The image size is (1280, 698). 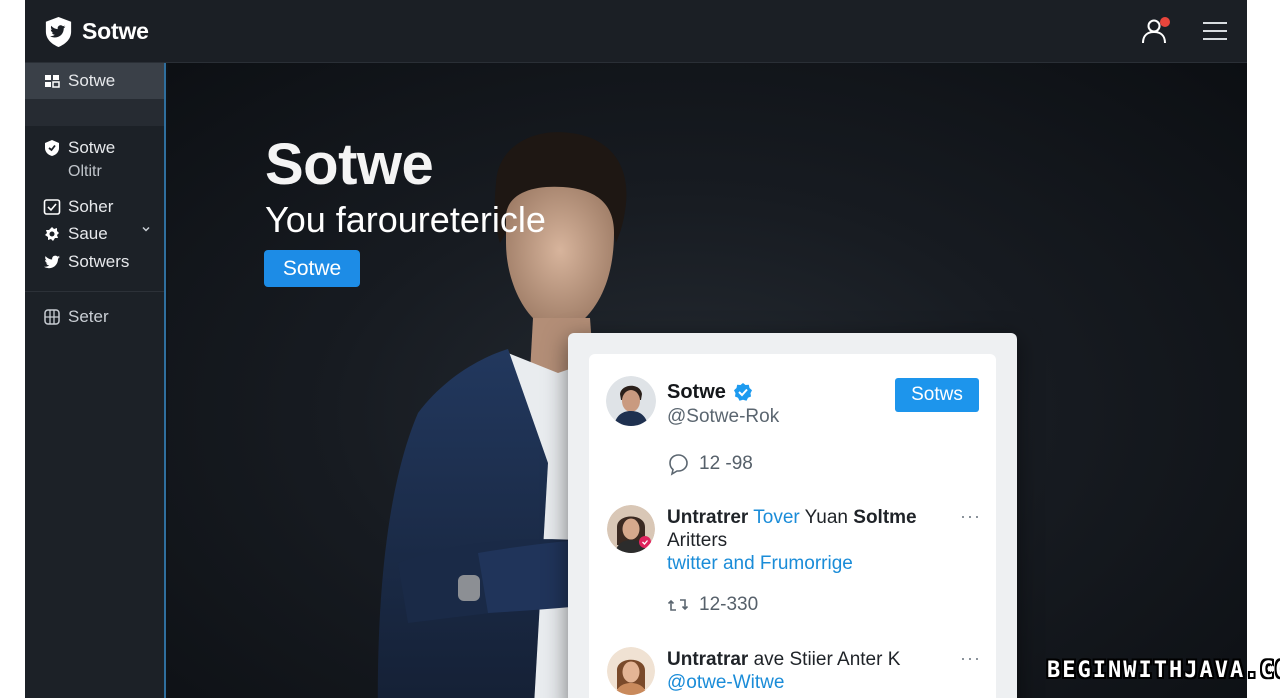 I want to click on sidebar-item-label: Saue, so click(x=88, y=233).